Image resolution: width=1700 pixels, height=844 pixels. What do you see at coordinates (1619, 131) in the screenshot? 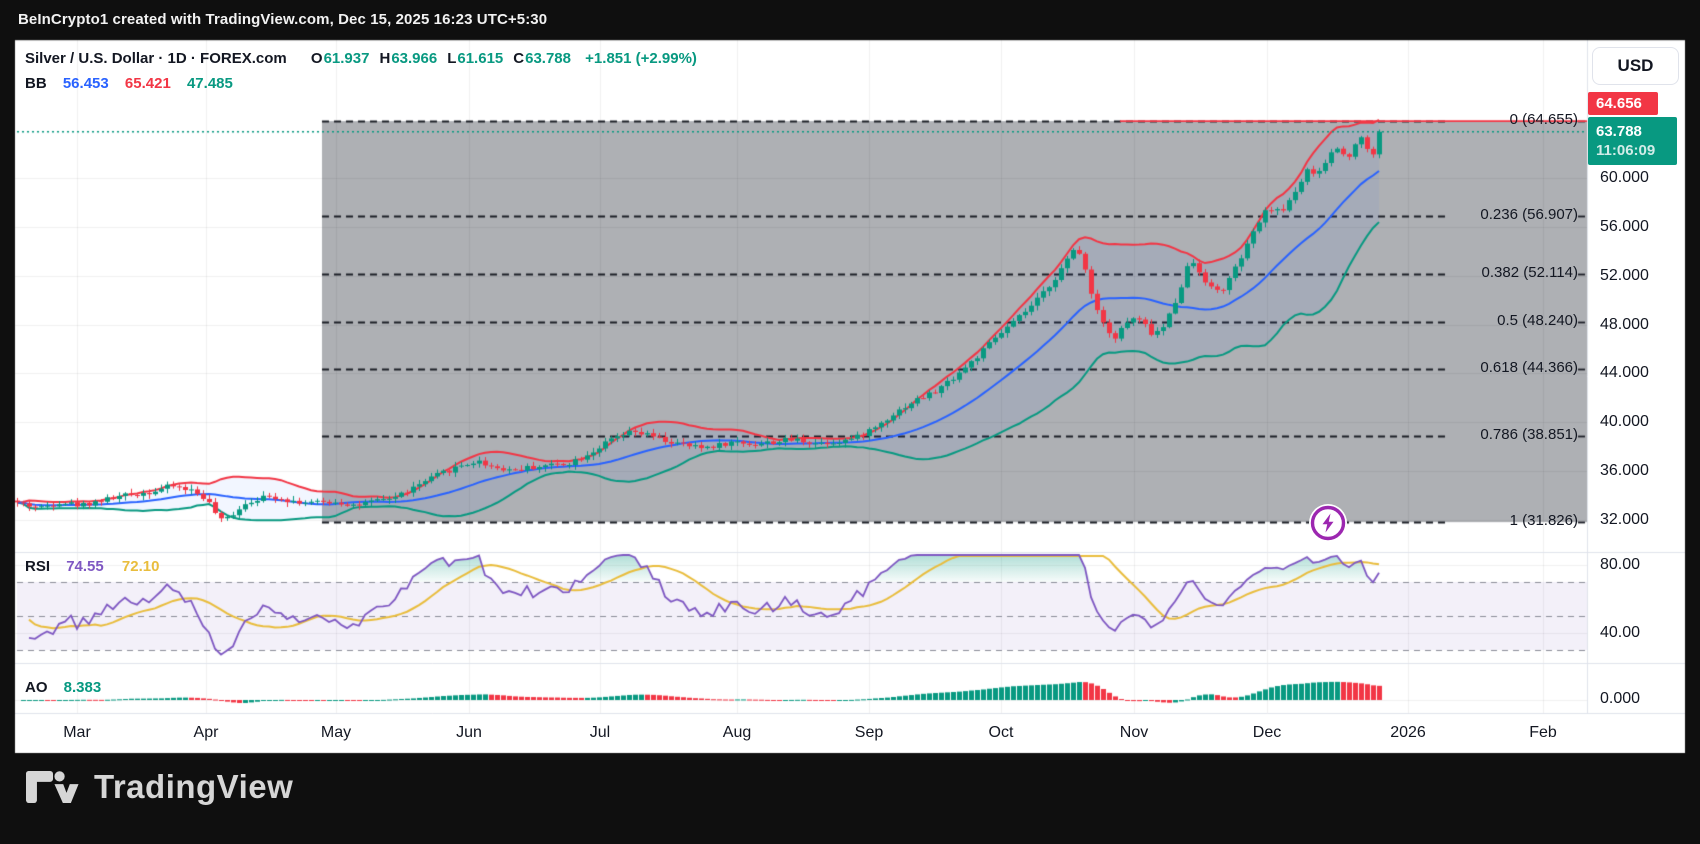
I see `last-price-value: 63.788` at bounding box center [1619, 131].